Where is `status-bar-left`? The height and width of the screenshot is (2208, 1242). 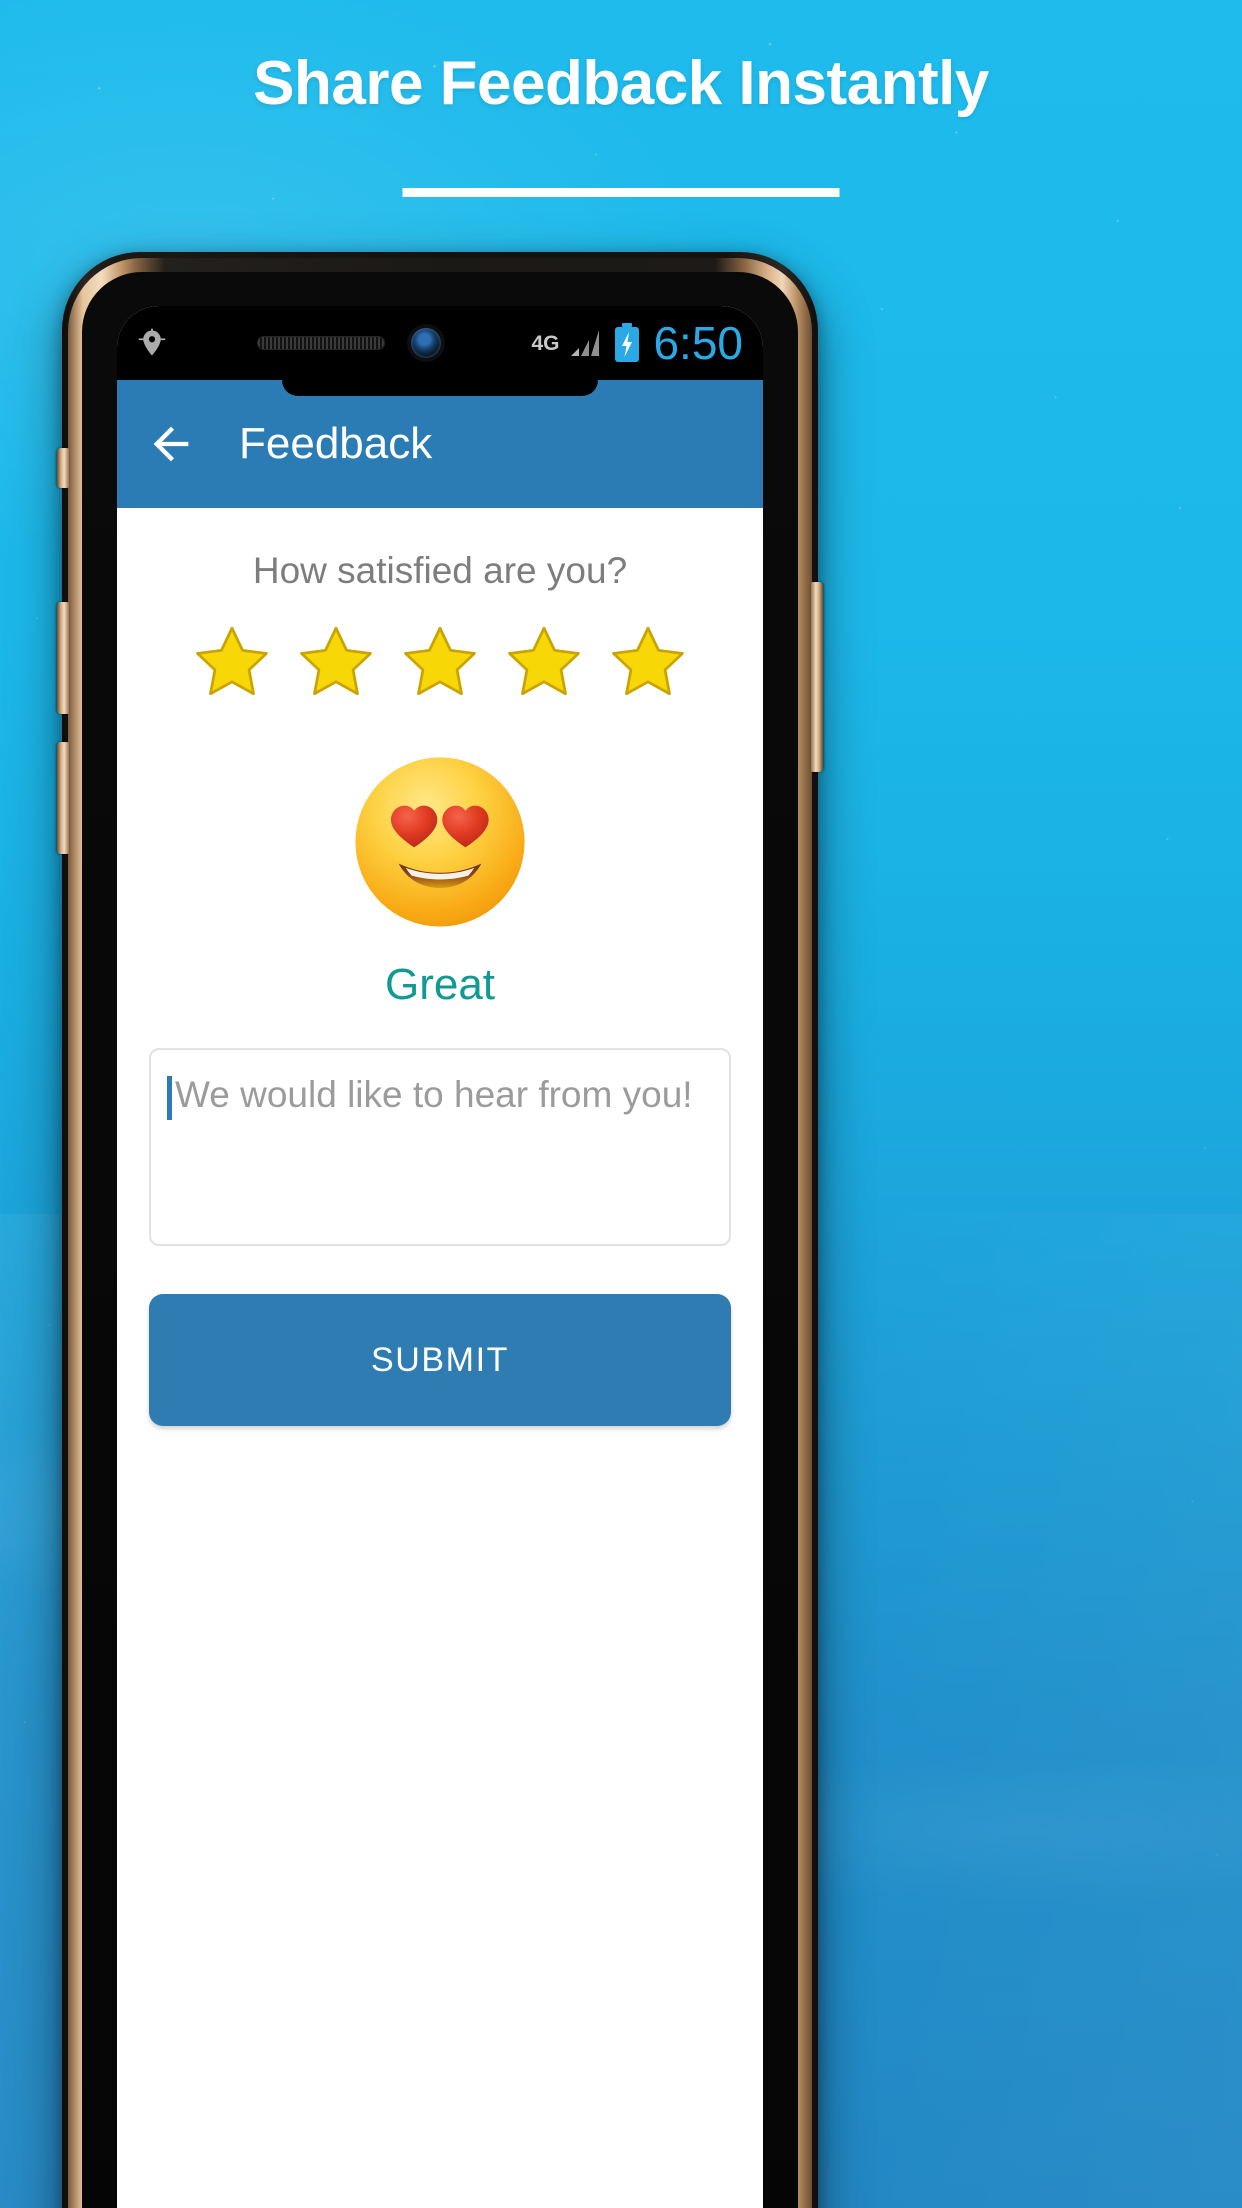
status-bar-left is located at coordinates (152, 343).